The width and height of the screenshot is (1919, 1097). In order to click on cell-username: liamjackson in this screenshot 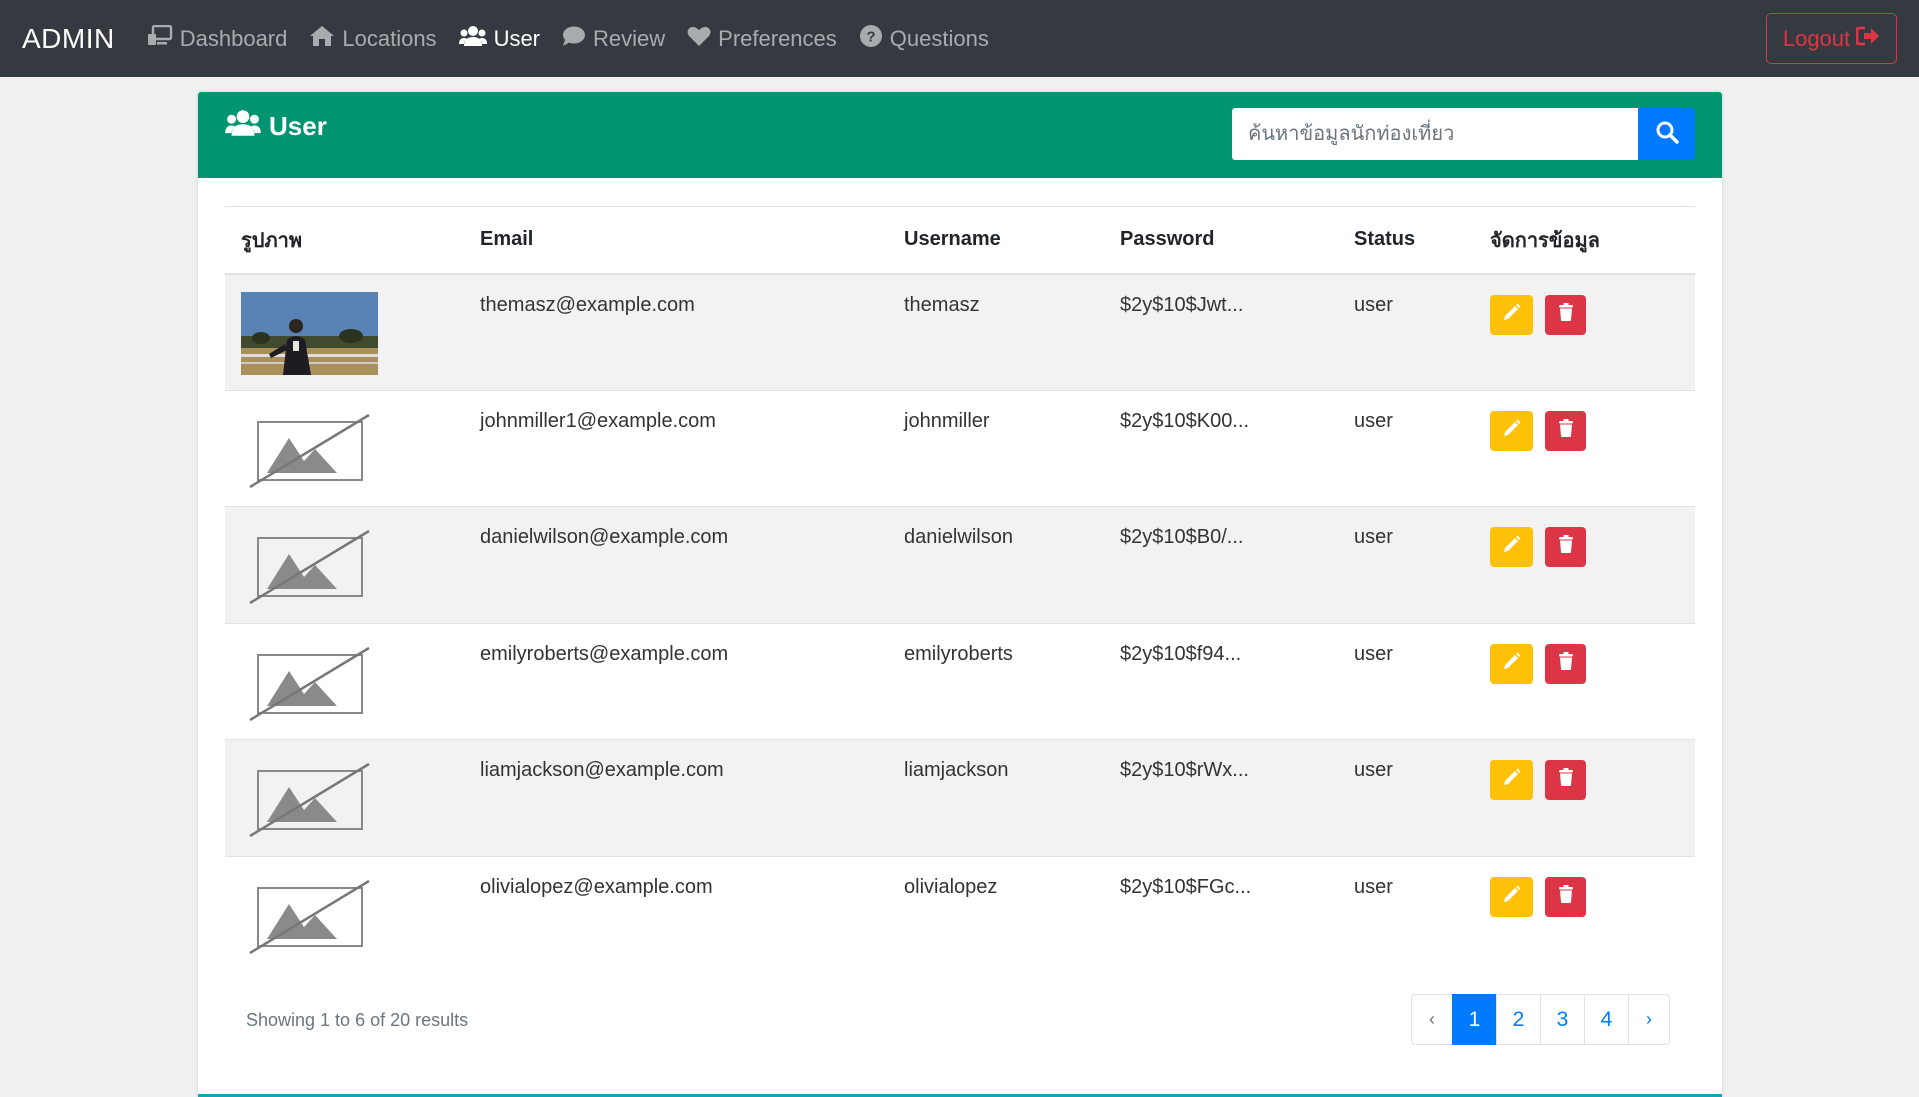, I will do `click(996, 797)`.